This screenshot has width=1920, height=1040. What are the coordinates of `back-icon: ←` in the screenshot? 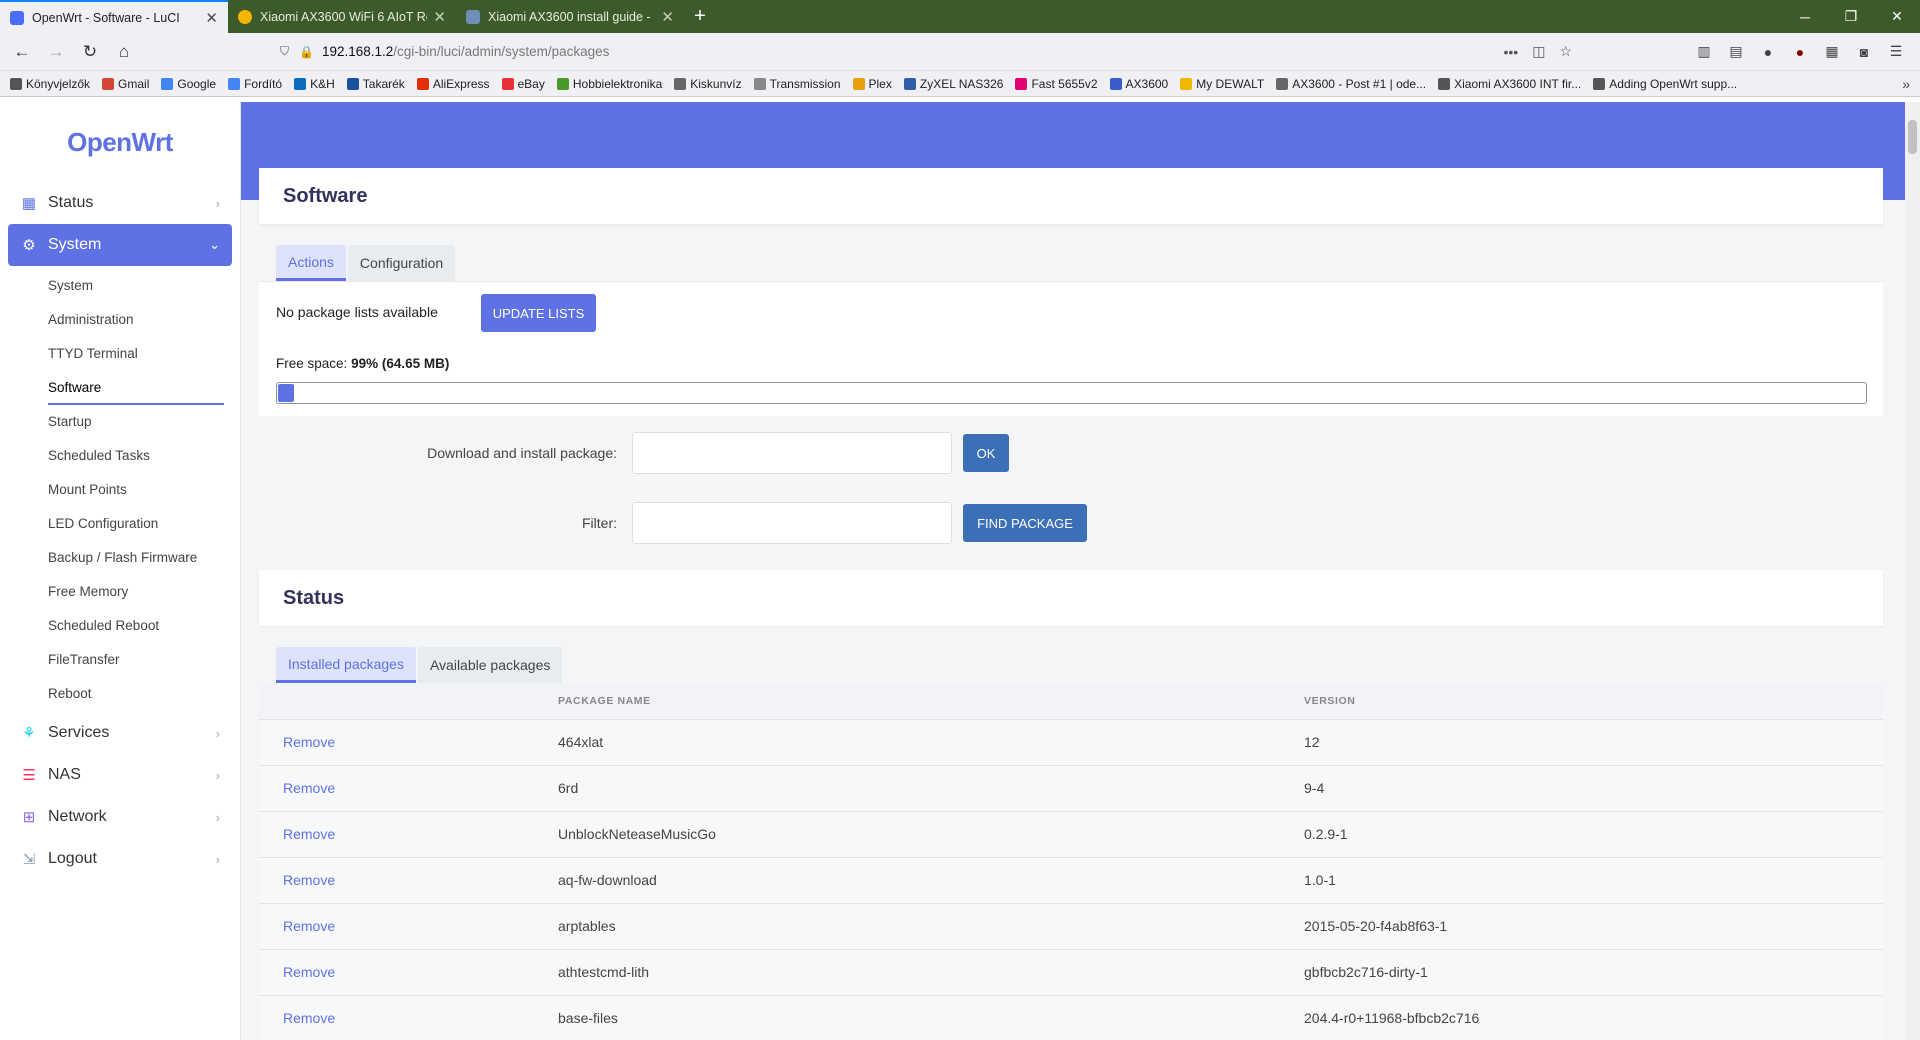 It's located at (22, 52).